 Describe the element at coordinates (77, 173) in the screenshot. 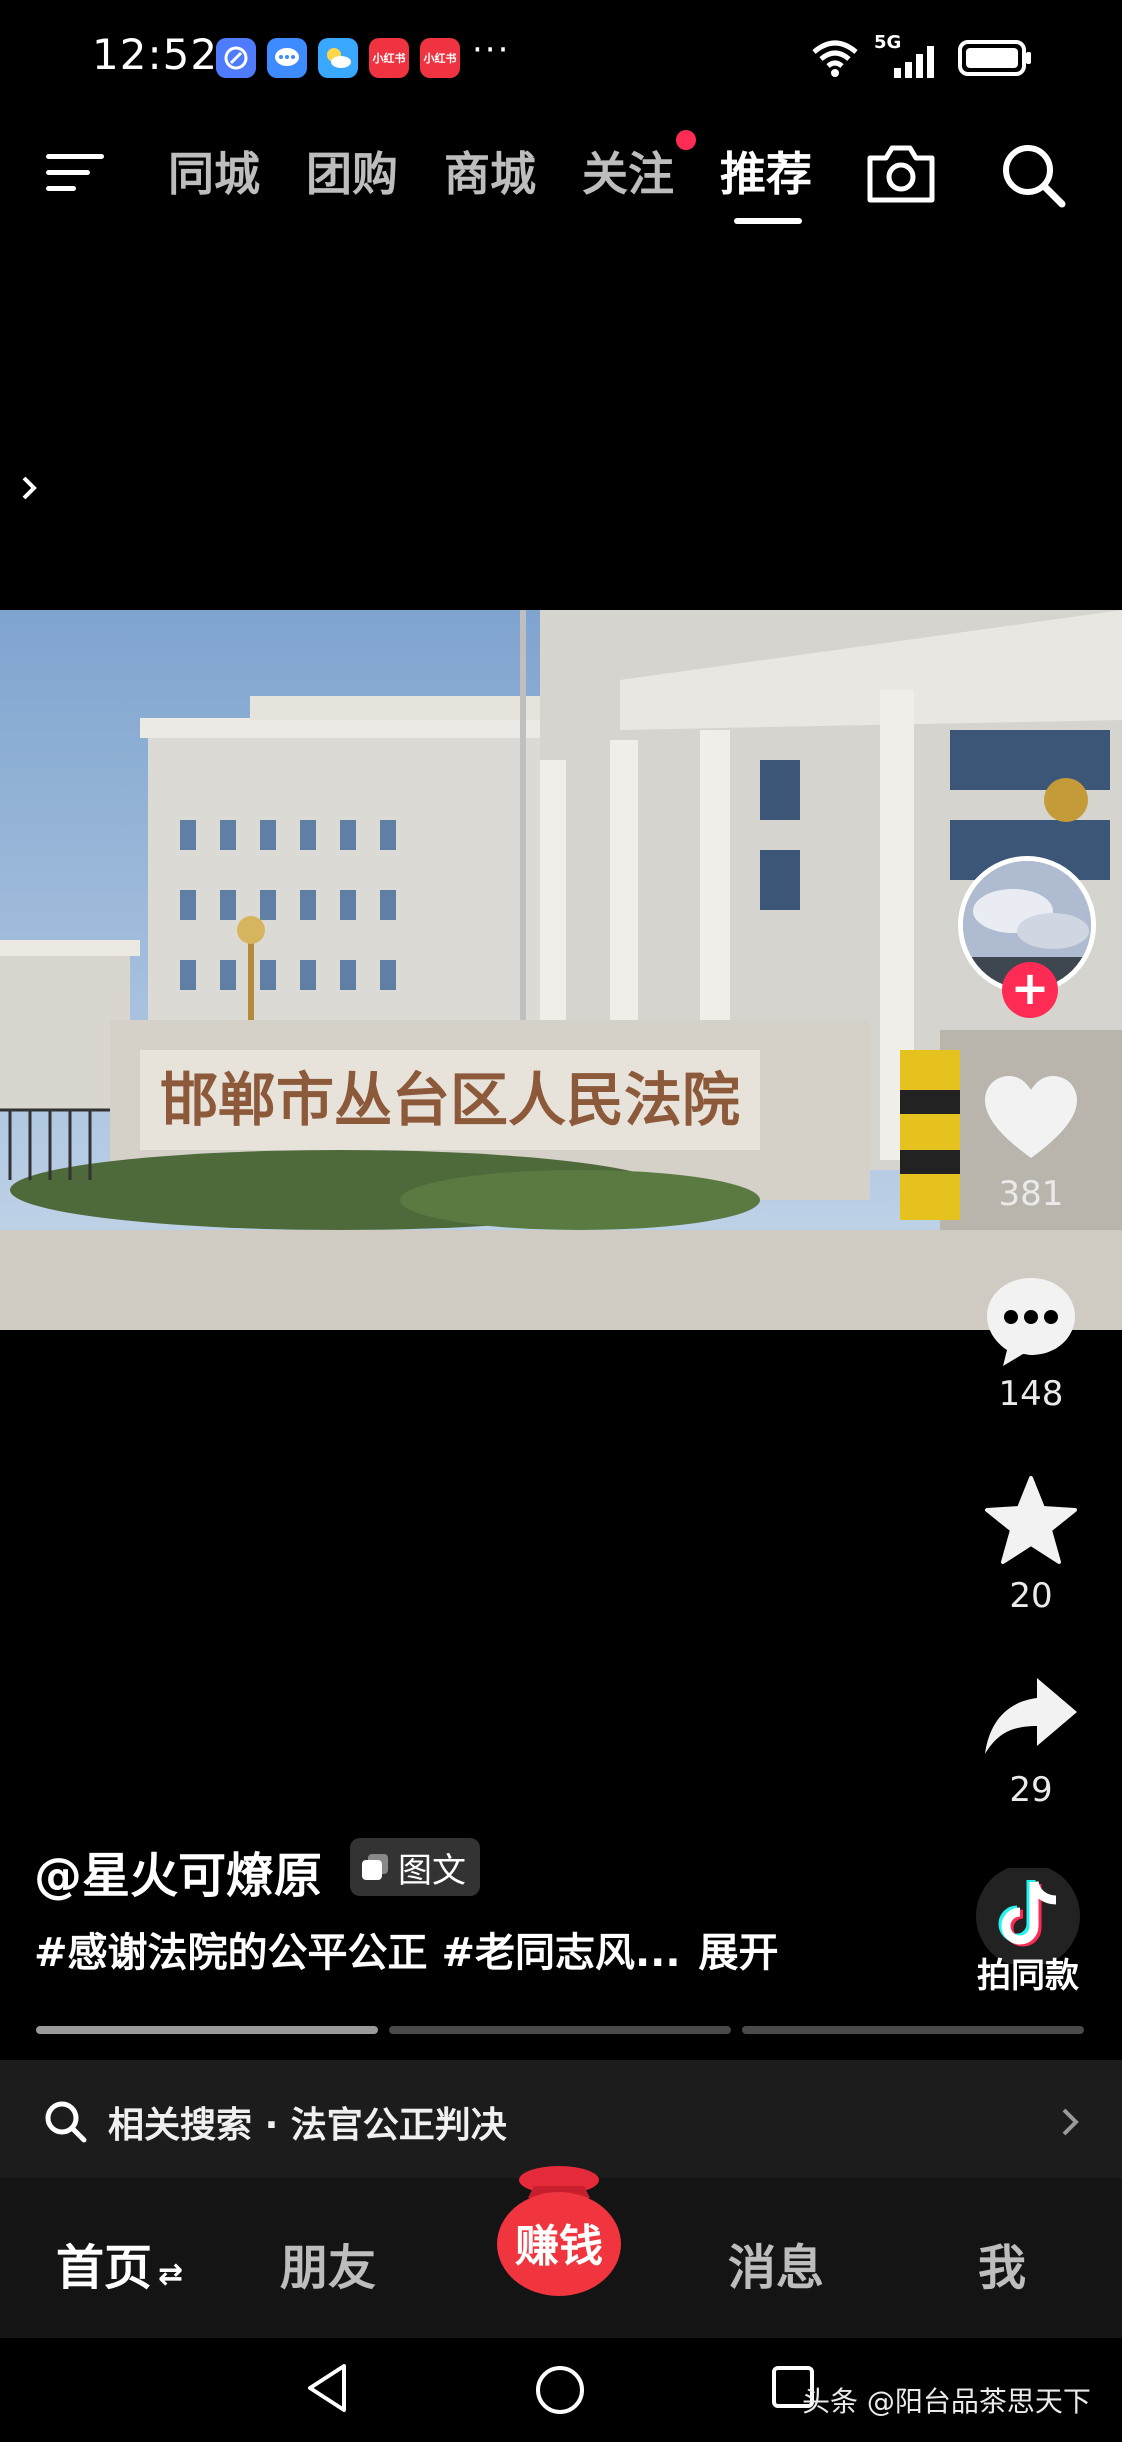

I see `menu-icon` at that location.